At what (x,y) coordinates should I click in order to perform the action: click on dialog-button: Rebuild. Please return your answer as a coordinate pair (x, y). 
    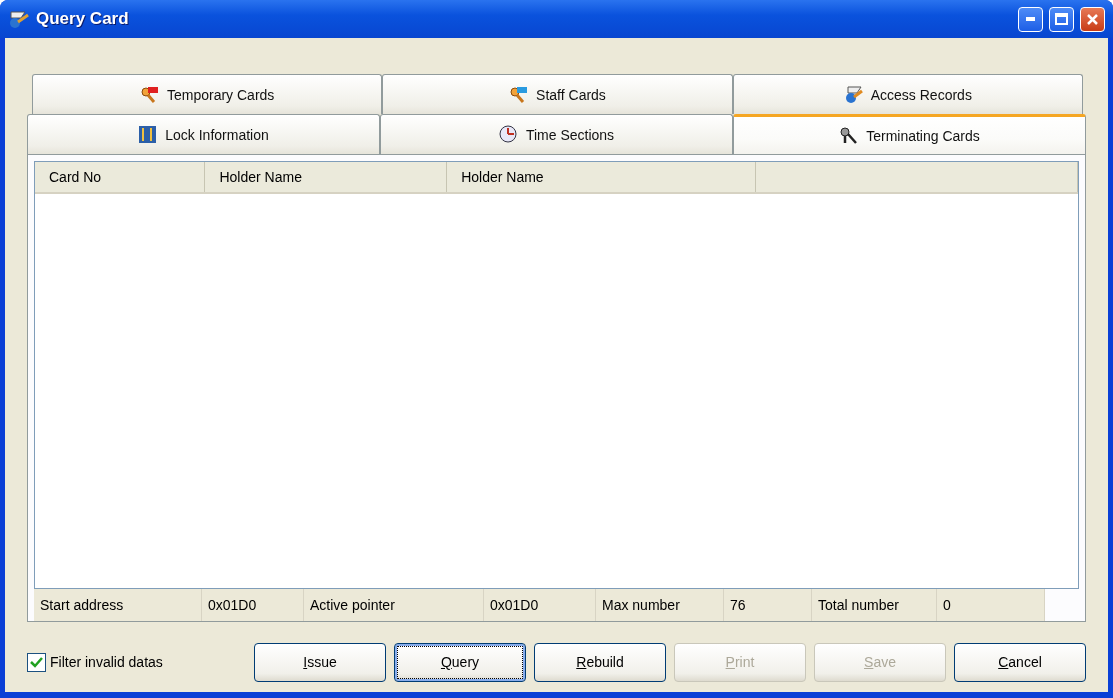
    Looking at the image, I should click on (600, 662).